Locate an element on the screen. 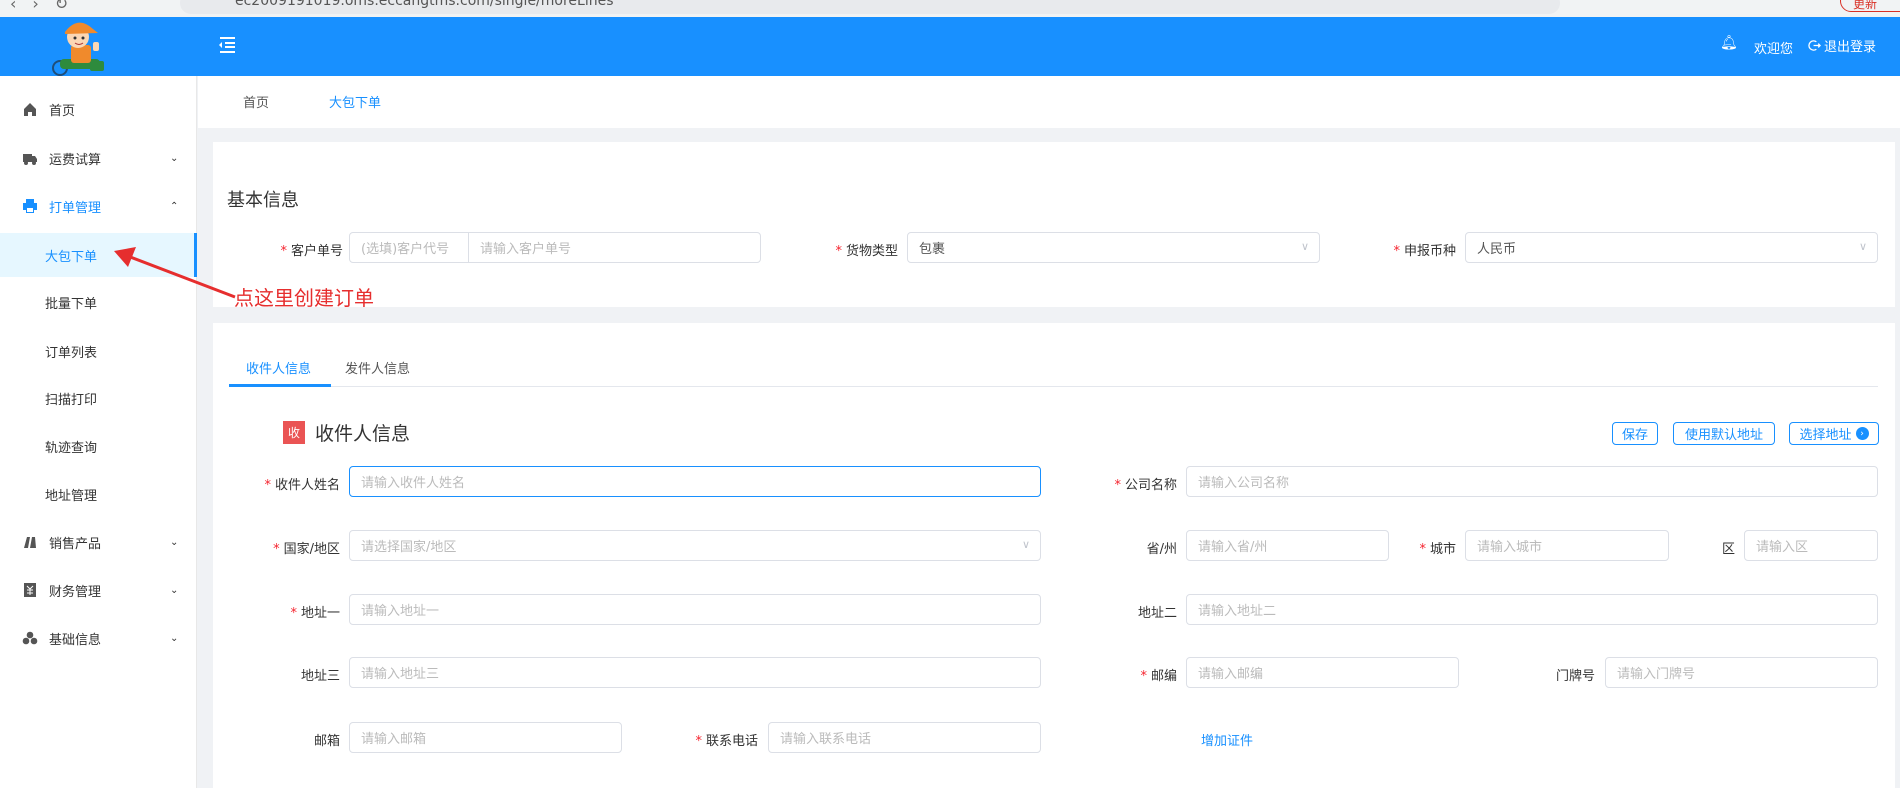 Image resolution: width=1900 pixels, height=788 pixels. top-header: 🔔︎ 欢迎您 退出登录 is located at coordinates (950, 46).